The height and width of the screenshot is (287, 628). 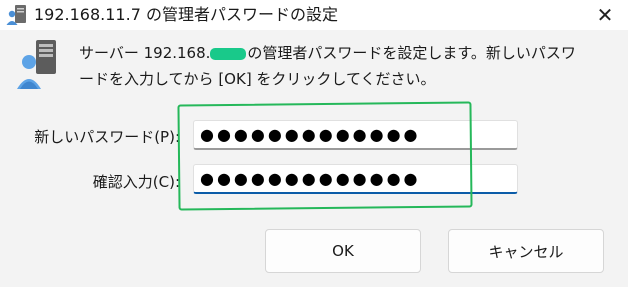 I want to click on message-line-2: ードを入力してから [OK] をクリックしてください。, so click(x=257, y=79).